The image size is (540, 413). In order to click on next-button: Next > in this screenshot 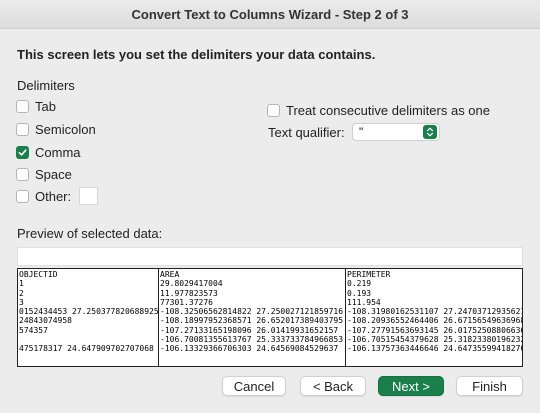, I will do `click(411, 386)`.